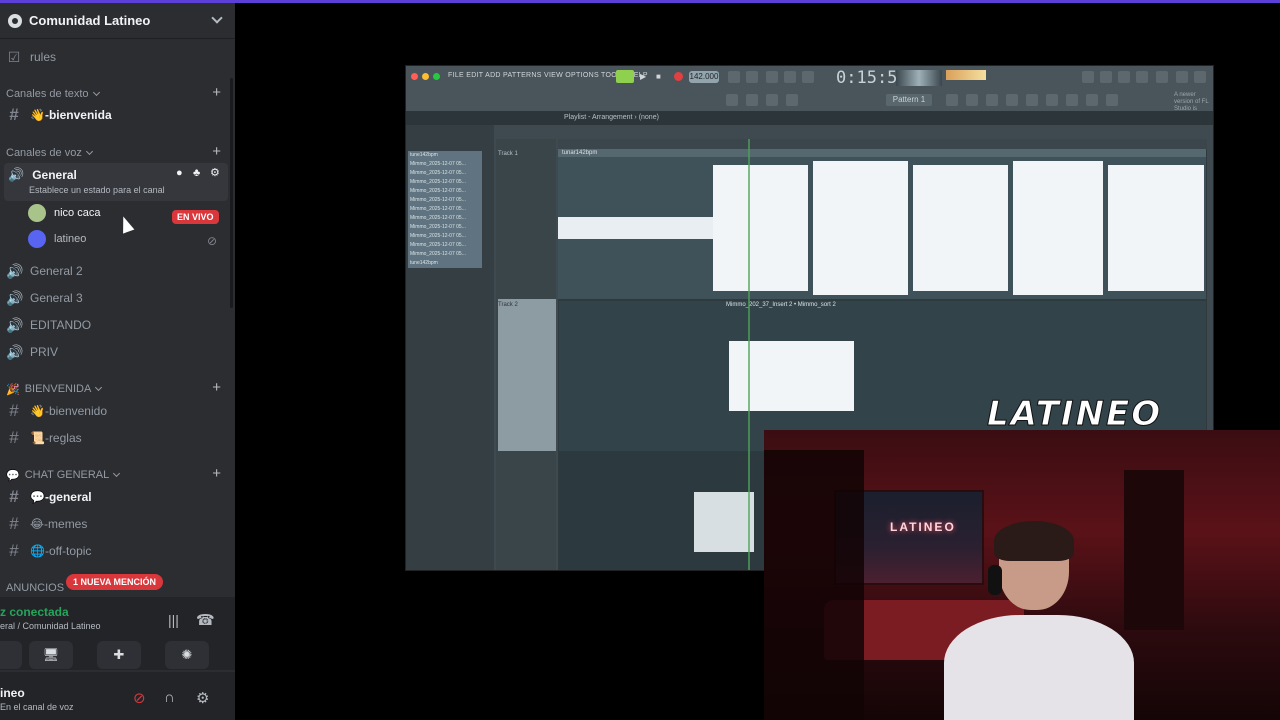 This screenshot has width=1280, height=720. Describe the element at coordinates (1052, 100) in the screenshot. I see `plugin-icon` at that location.